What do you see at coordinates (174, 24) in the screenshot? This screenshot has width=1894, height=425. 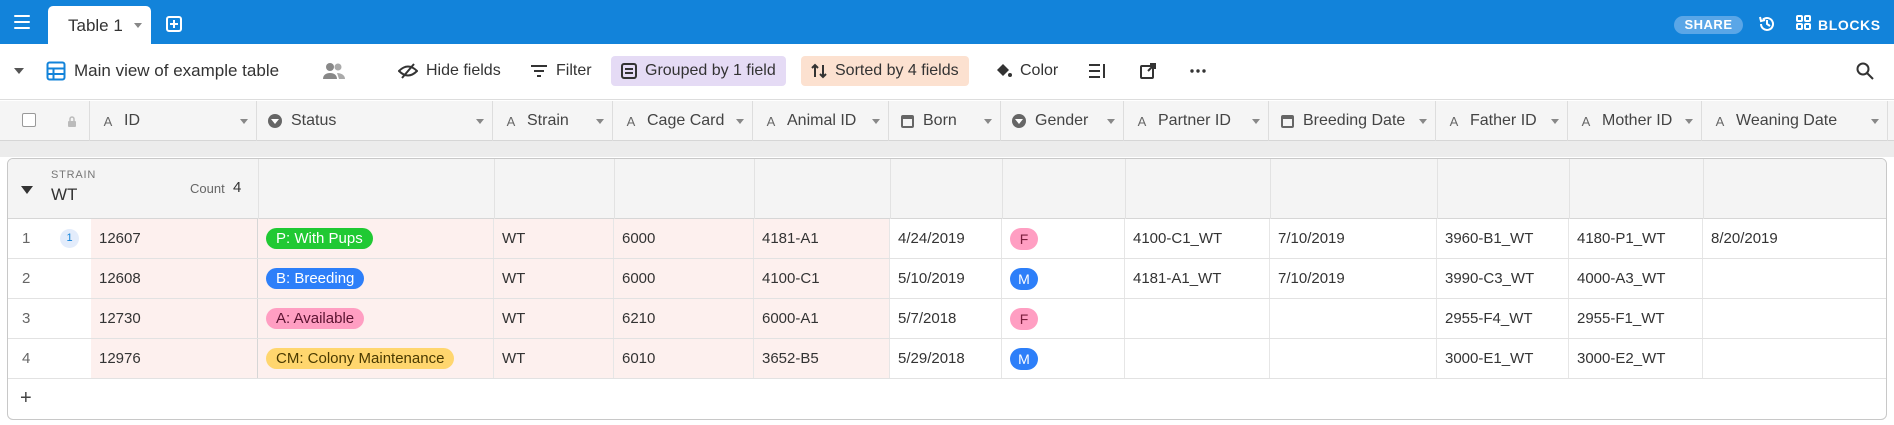 I see `add-table-icon` at bounding box center [174, 24].